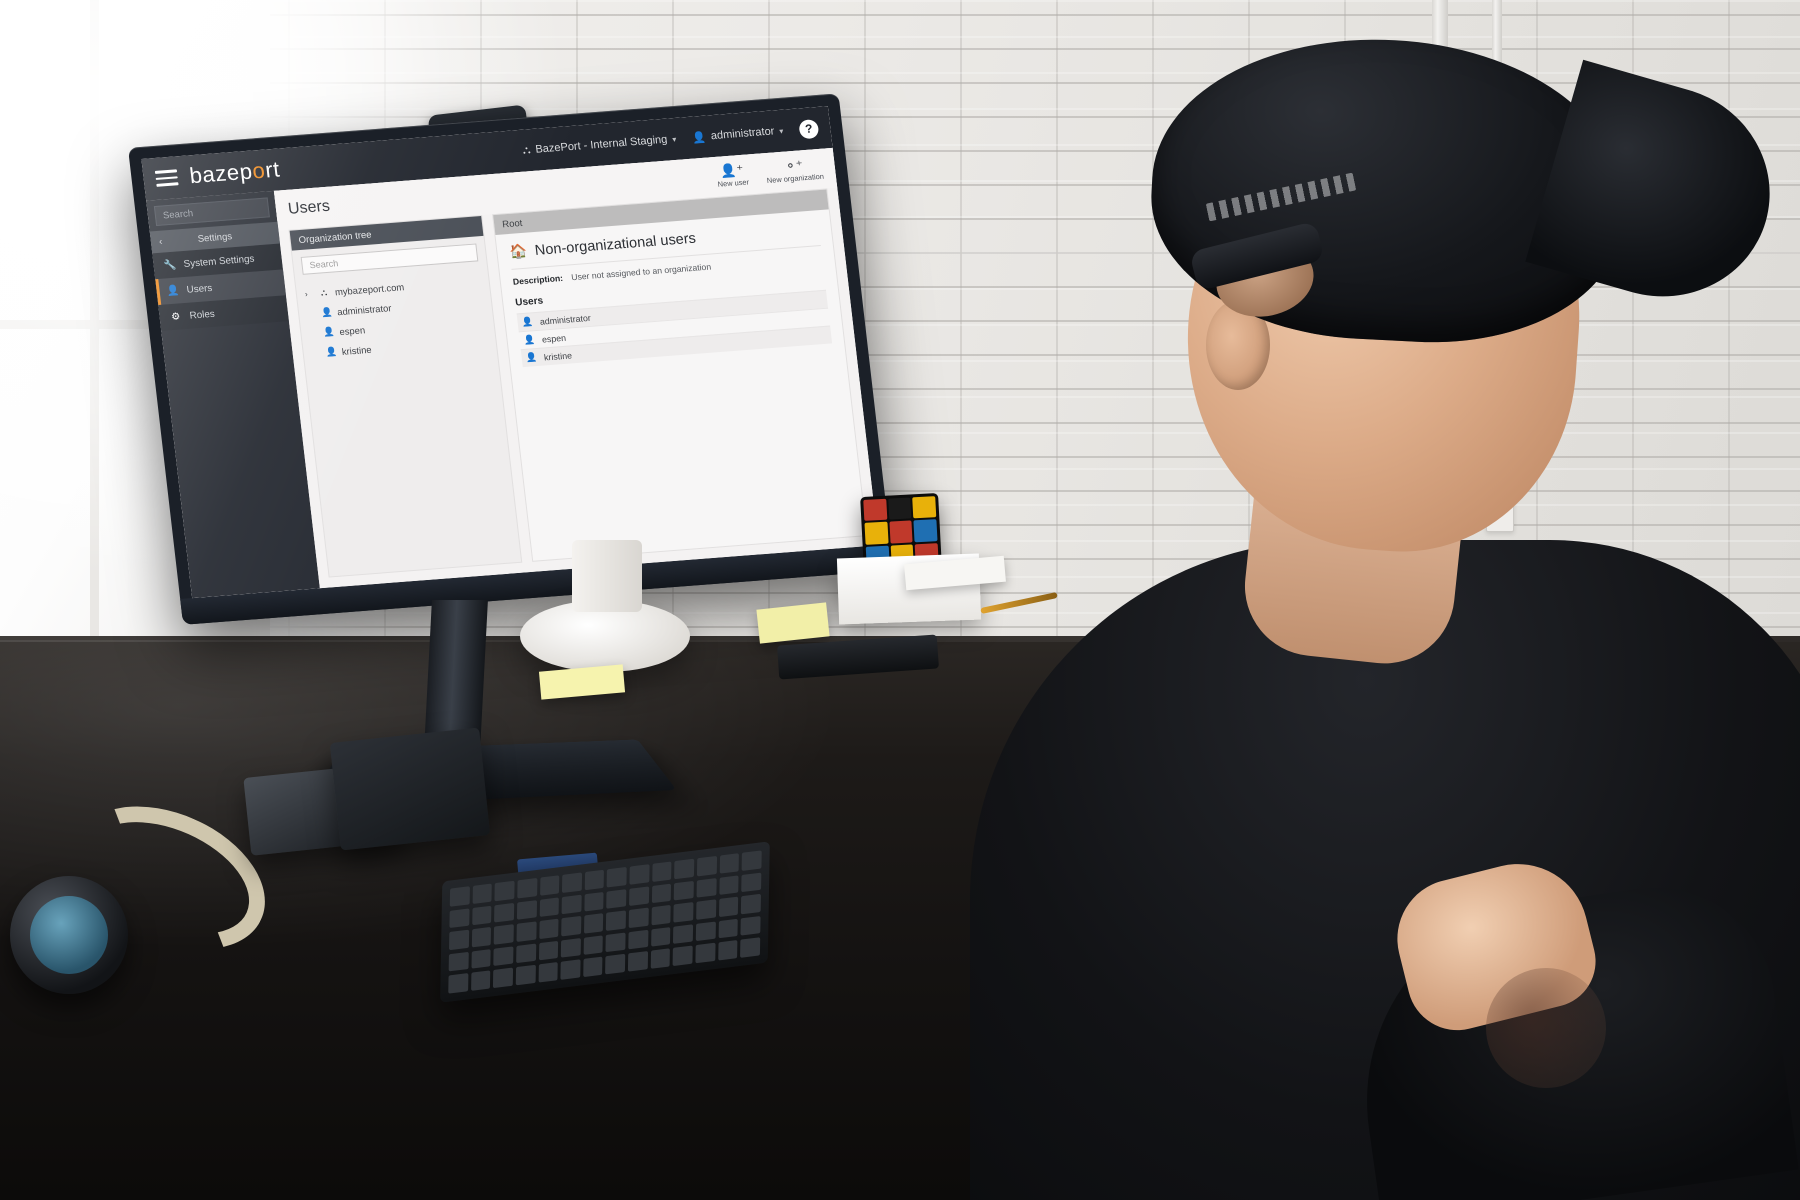 This screenshot has height=1200, width=1800. Describe the element at coordinates (607, 576) in the screenshot. I see `desk-lamp-arm` at that location.